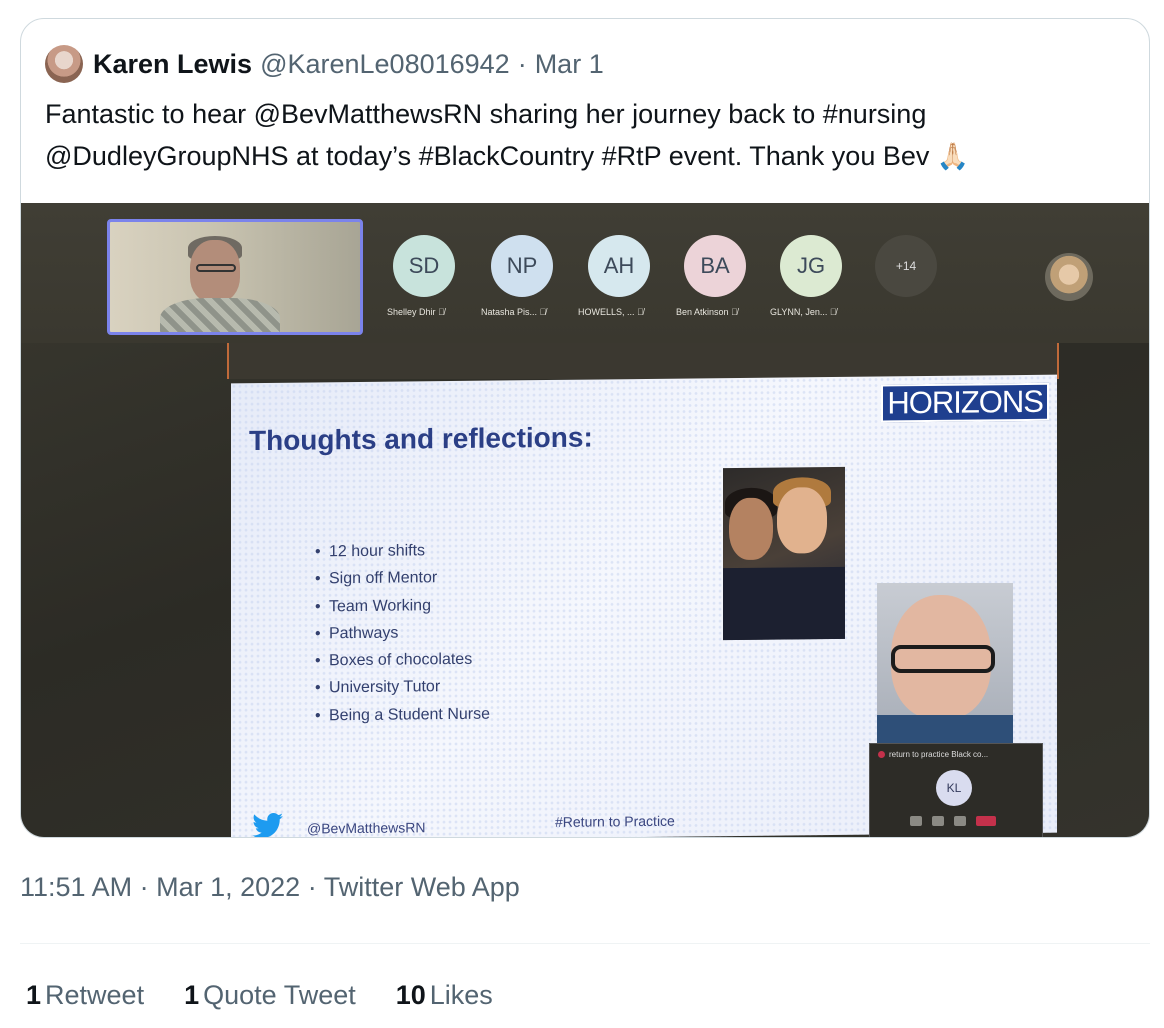 This screenshot has width=1164, height=1028. I want to click on engagement-stats: 1 Retweet 1 Quote Tweet 10 Likes, so click(259, 995).